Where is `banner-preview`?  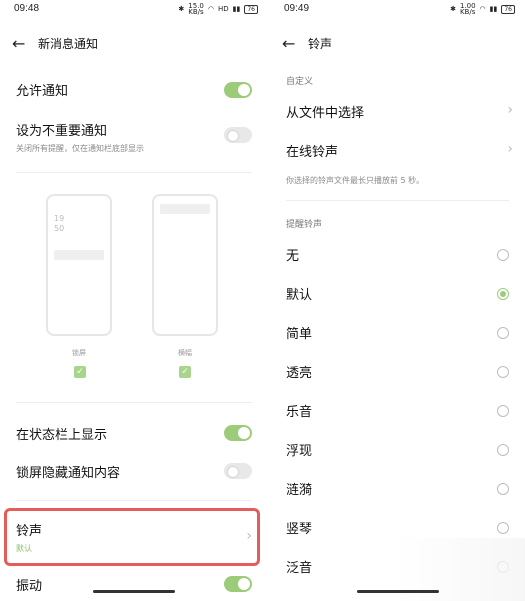
banner-preview is located at coordinates (185, 265).